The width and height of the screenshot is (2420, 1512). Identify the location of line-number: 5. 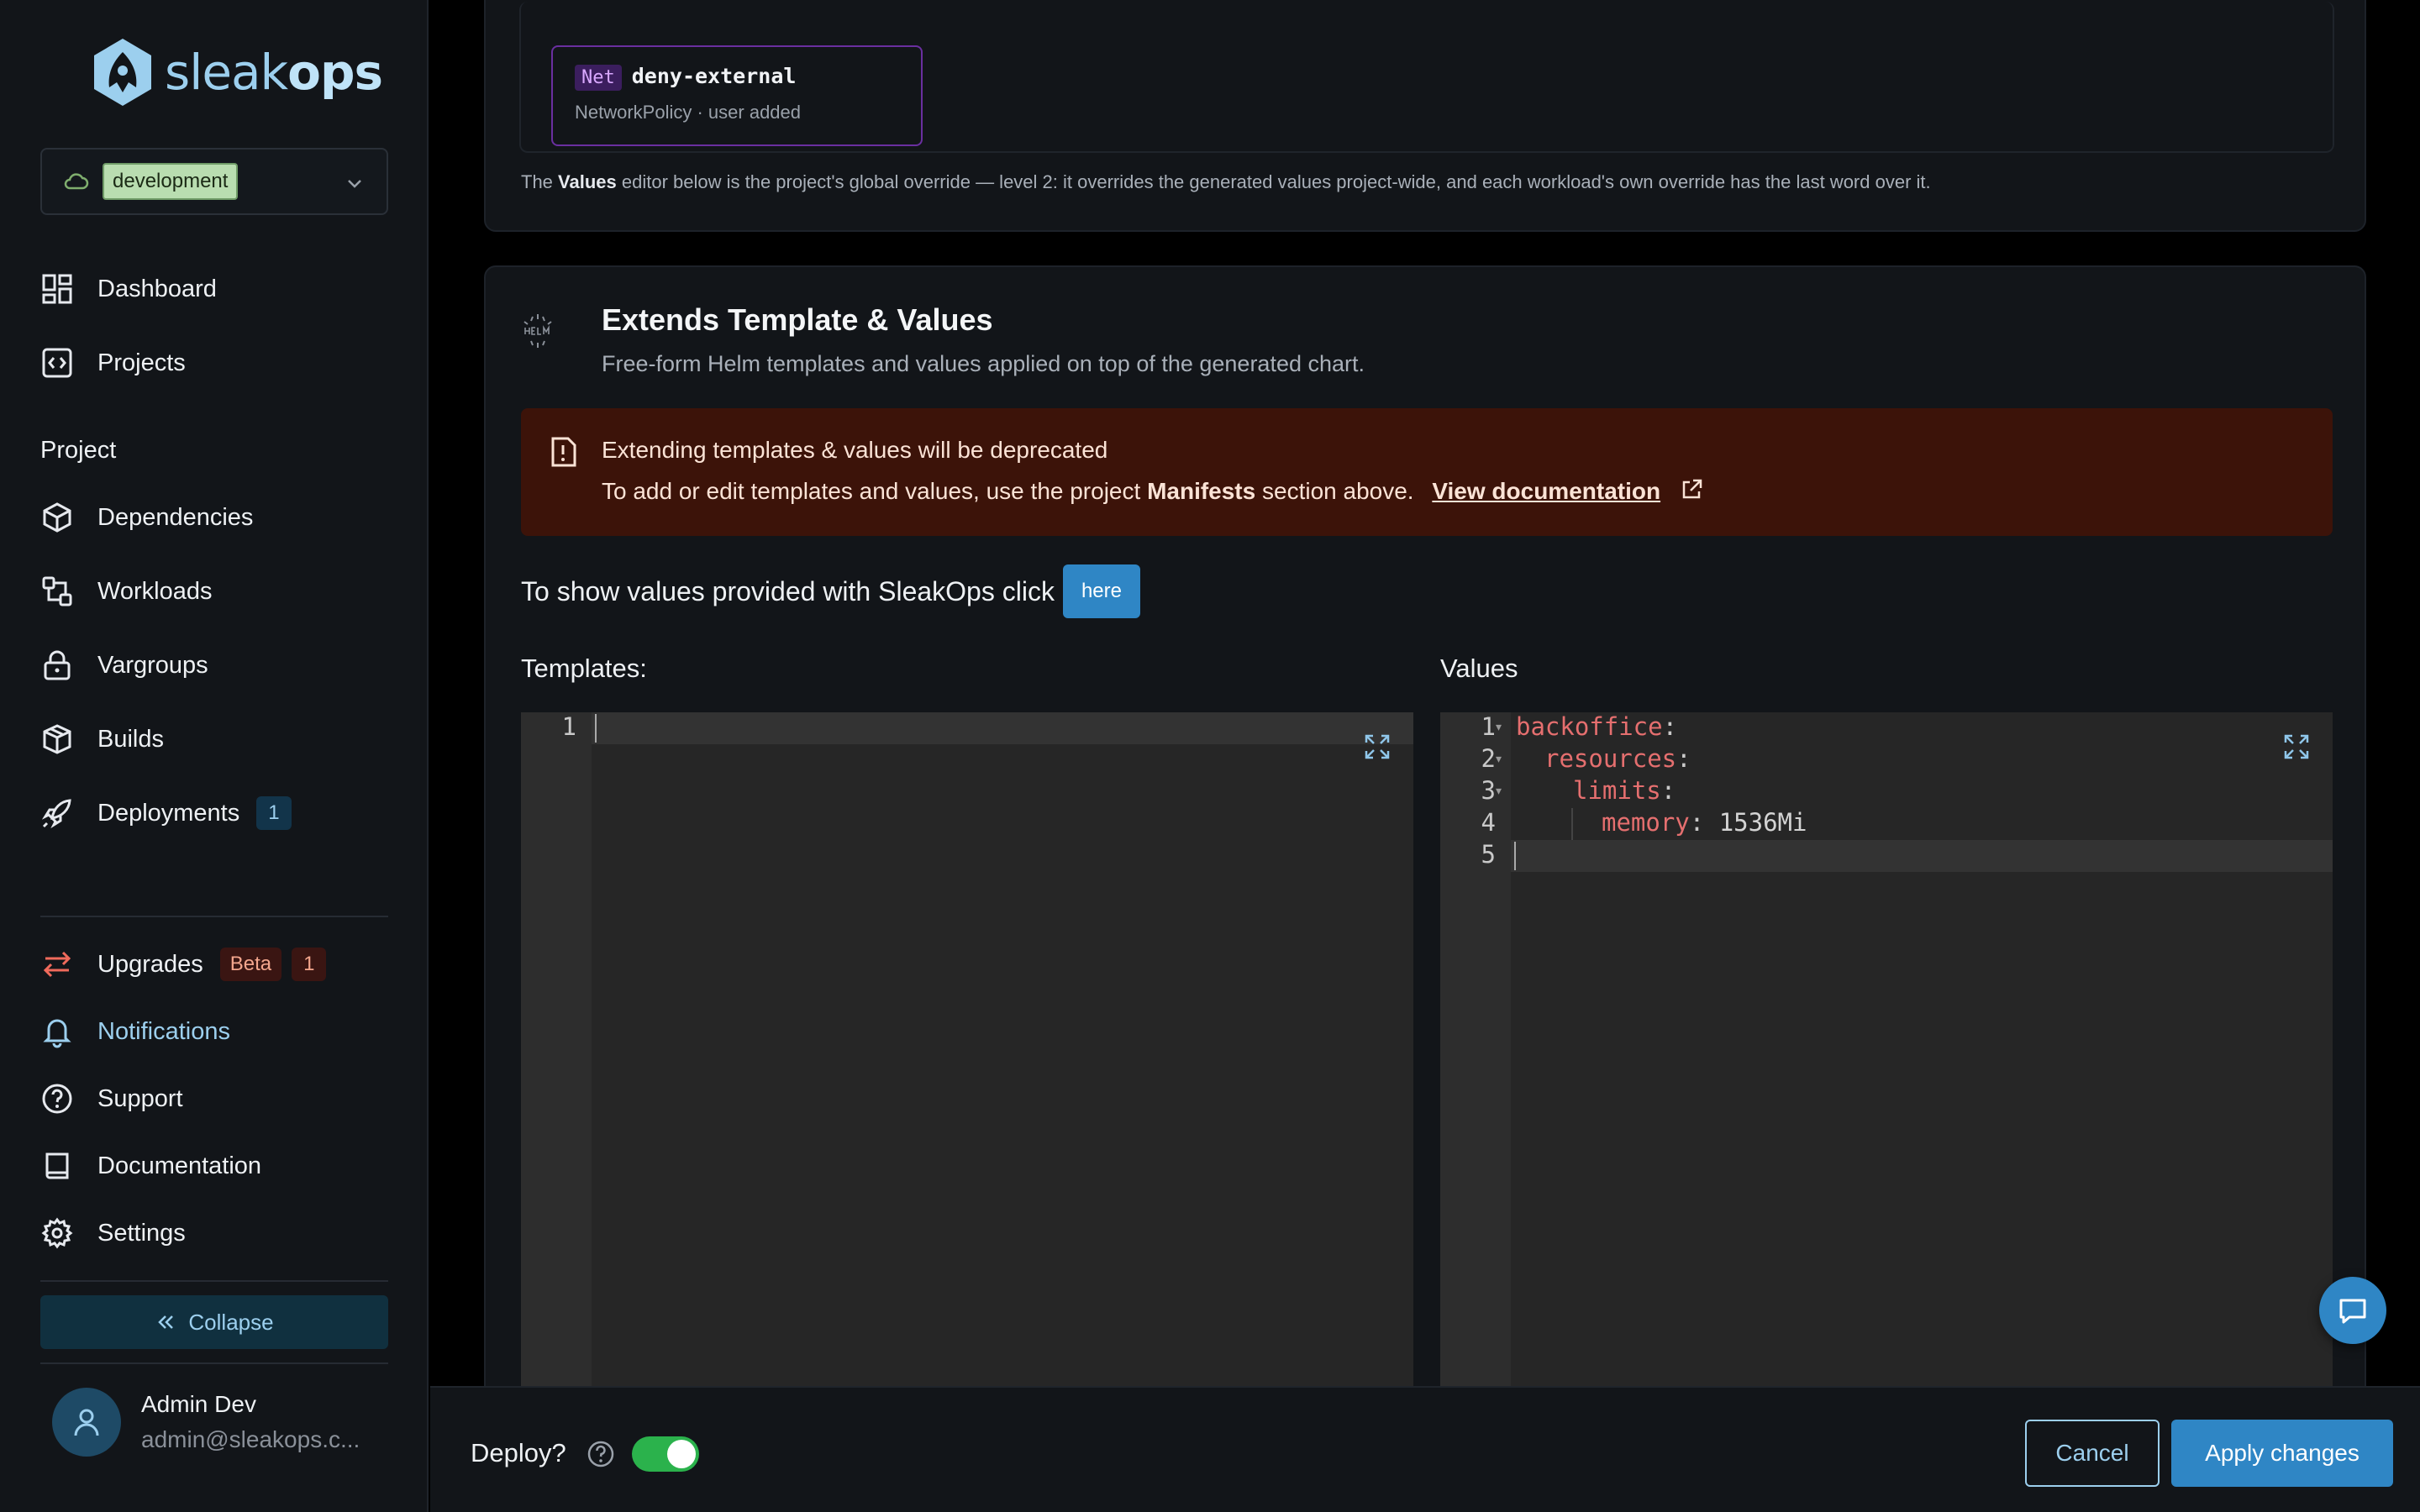
(1488, 854).